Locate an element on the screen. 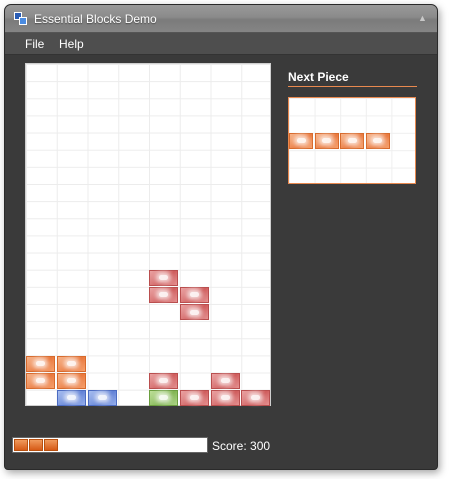 The height and width of the screenshot is (479, 452). menu-file: File is located at coordinates (34, 44).